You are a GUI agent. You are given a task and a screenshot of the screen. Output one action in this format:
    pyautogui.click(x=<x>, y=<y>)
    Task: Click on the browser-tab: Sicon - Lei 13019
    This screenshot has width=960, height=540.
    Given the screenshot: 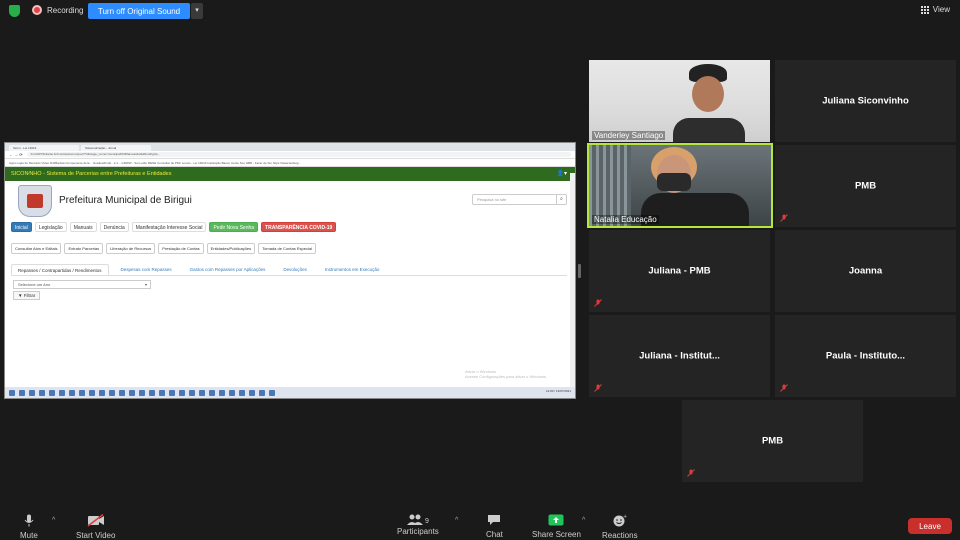 What is the action you would take?
    pyautogui.click(x=44, y=148)
    